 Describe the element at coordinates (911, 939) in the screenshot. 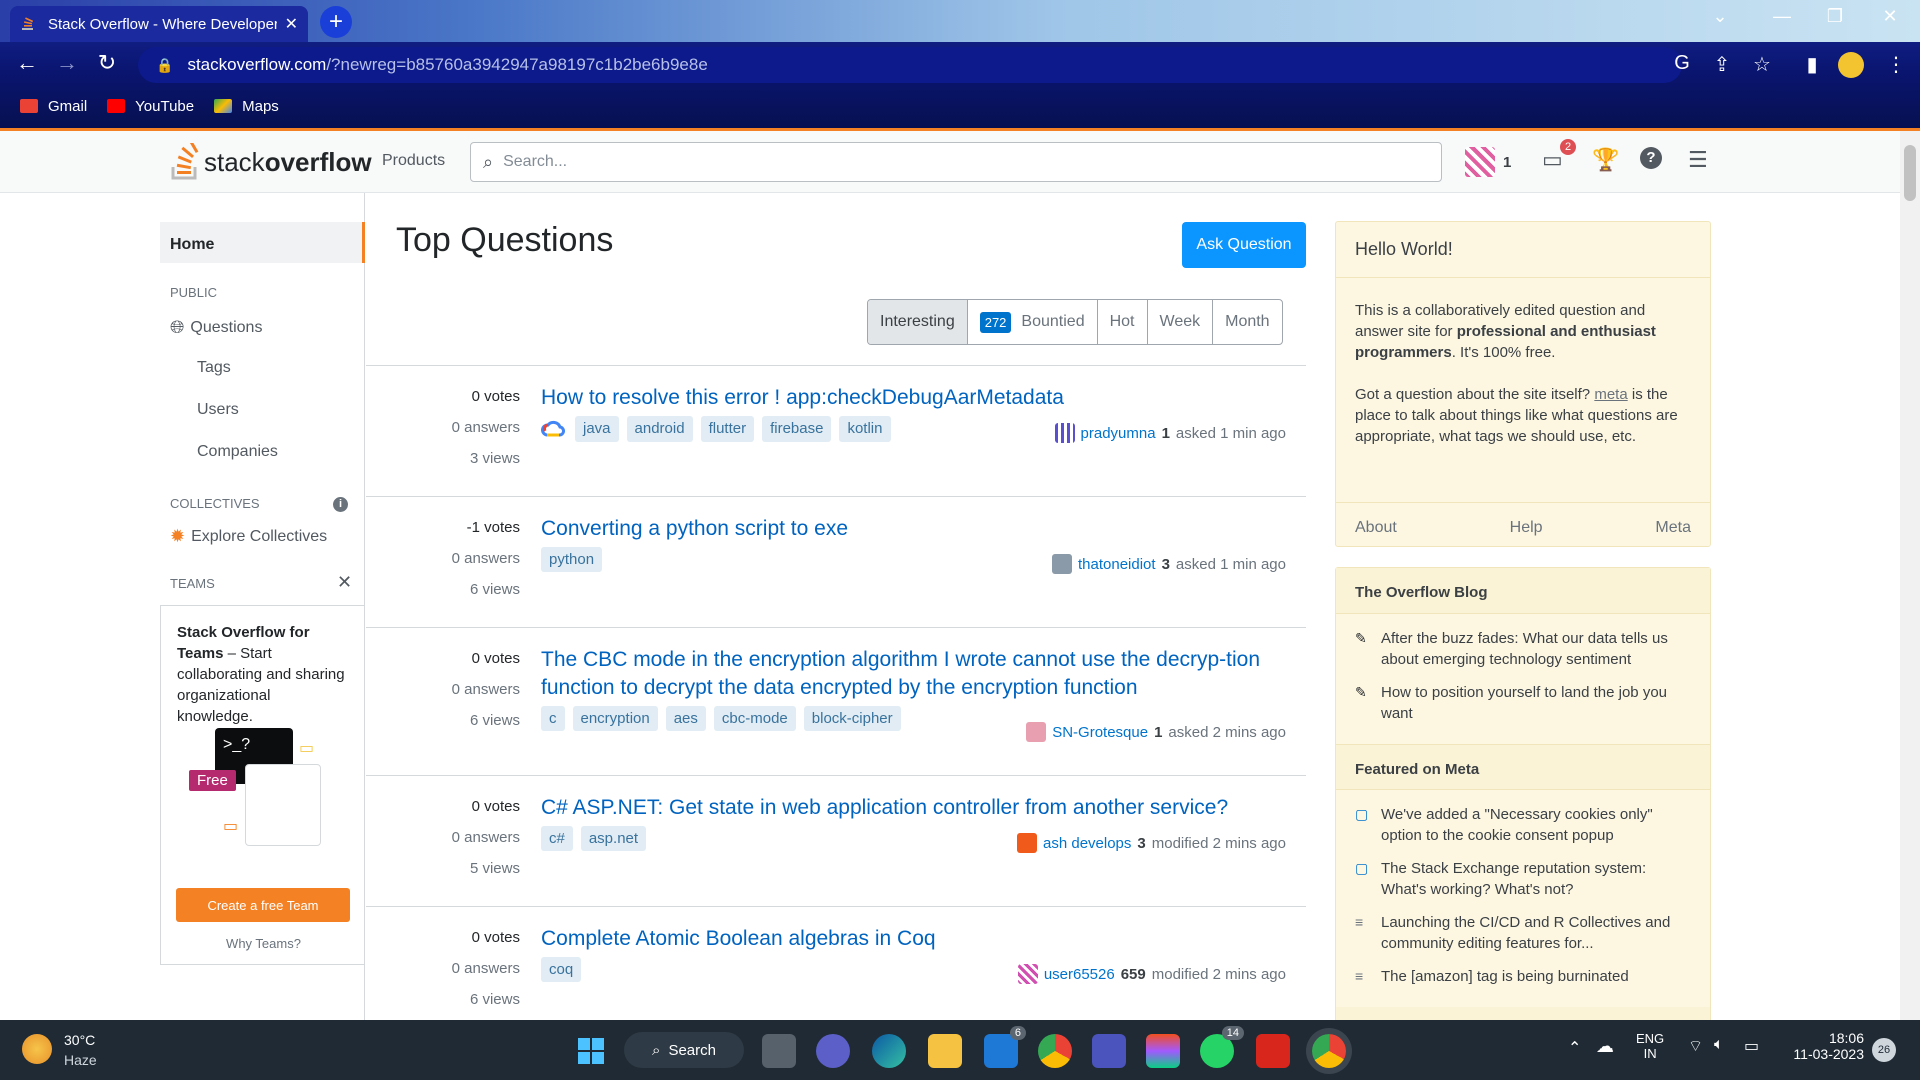

I see `question-title-link: Complete Atomic Boolean algebras in Coq` at that location.